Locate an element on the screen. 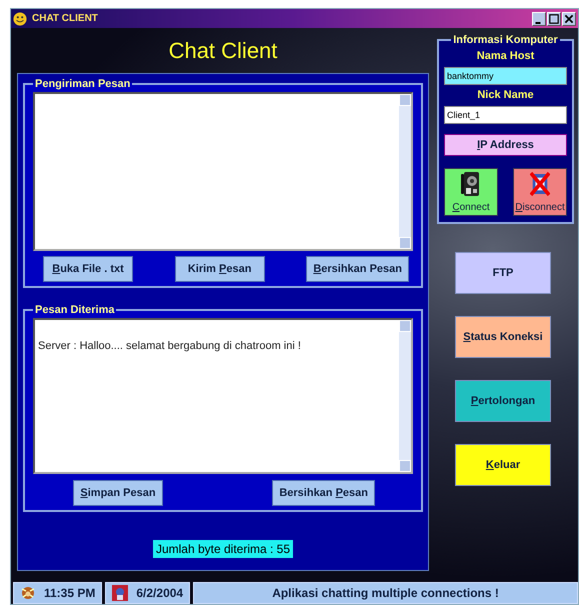 This screenshot has height=605, width=579. connect-button: Connect is located at coordinates (471, 192).